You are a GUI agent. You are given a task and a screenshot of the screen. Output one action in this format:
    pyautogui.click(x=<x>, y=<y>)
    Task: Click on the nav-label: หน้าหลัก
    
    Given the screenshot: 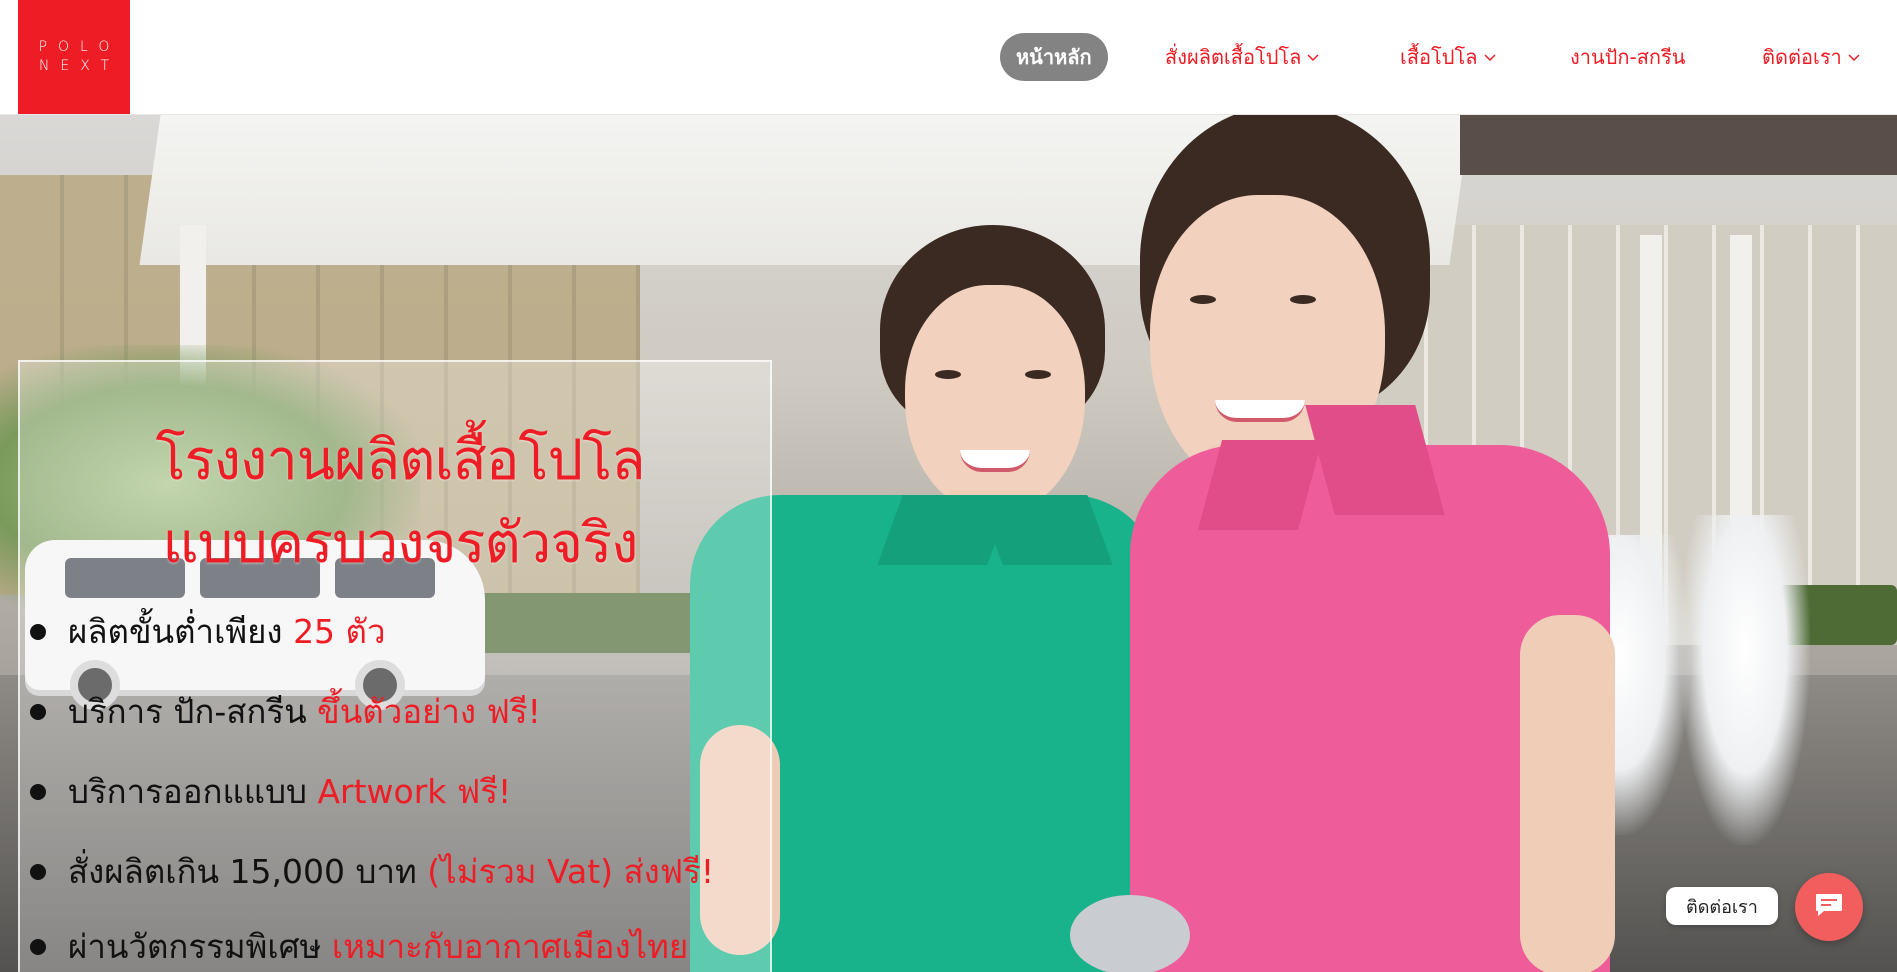 What is the action you would take?
    pyautogui.click(x=1054, y=57)
    